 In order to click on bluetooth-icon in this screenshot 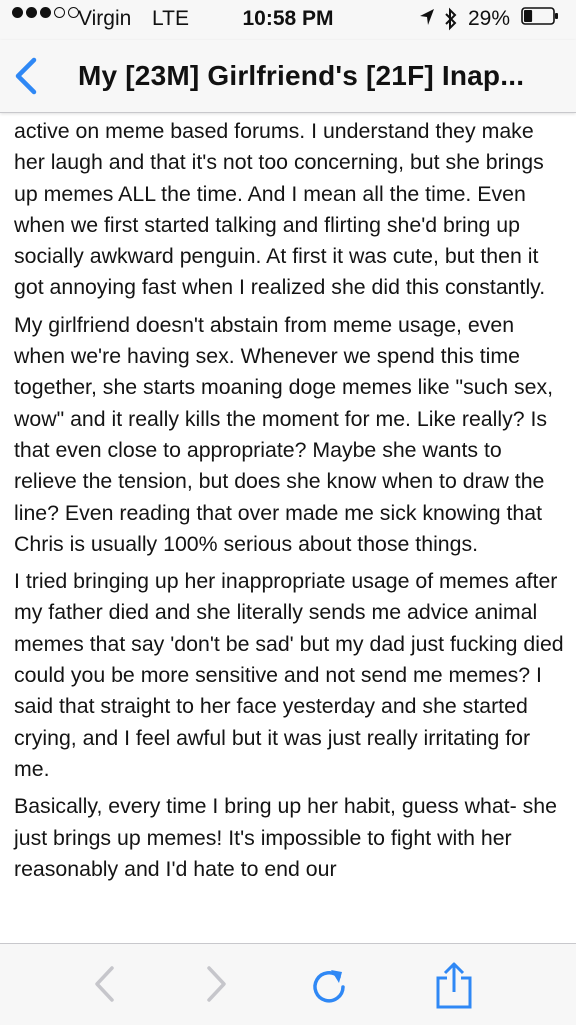, I will do `click(451, 22)`.